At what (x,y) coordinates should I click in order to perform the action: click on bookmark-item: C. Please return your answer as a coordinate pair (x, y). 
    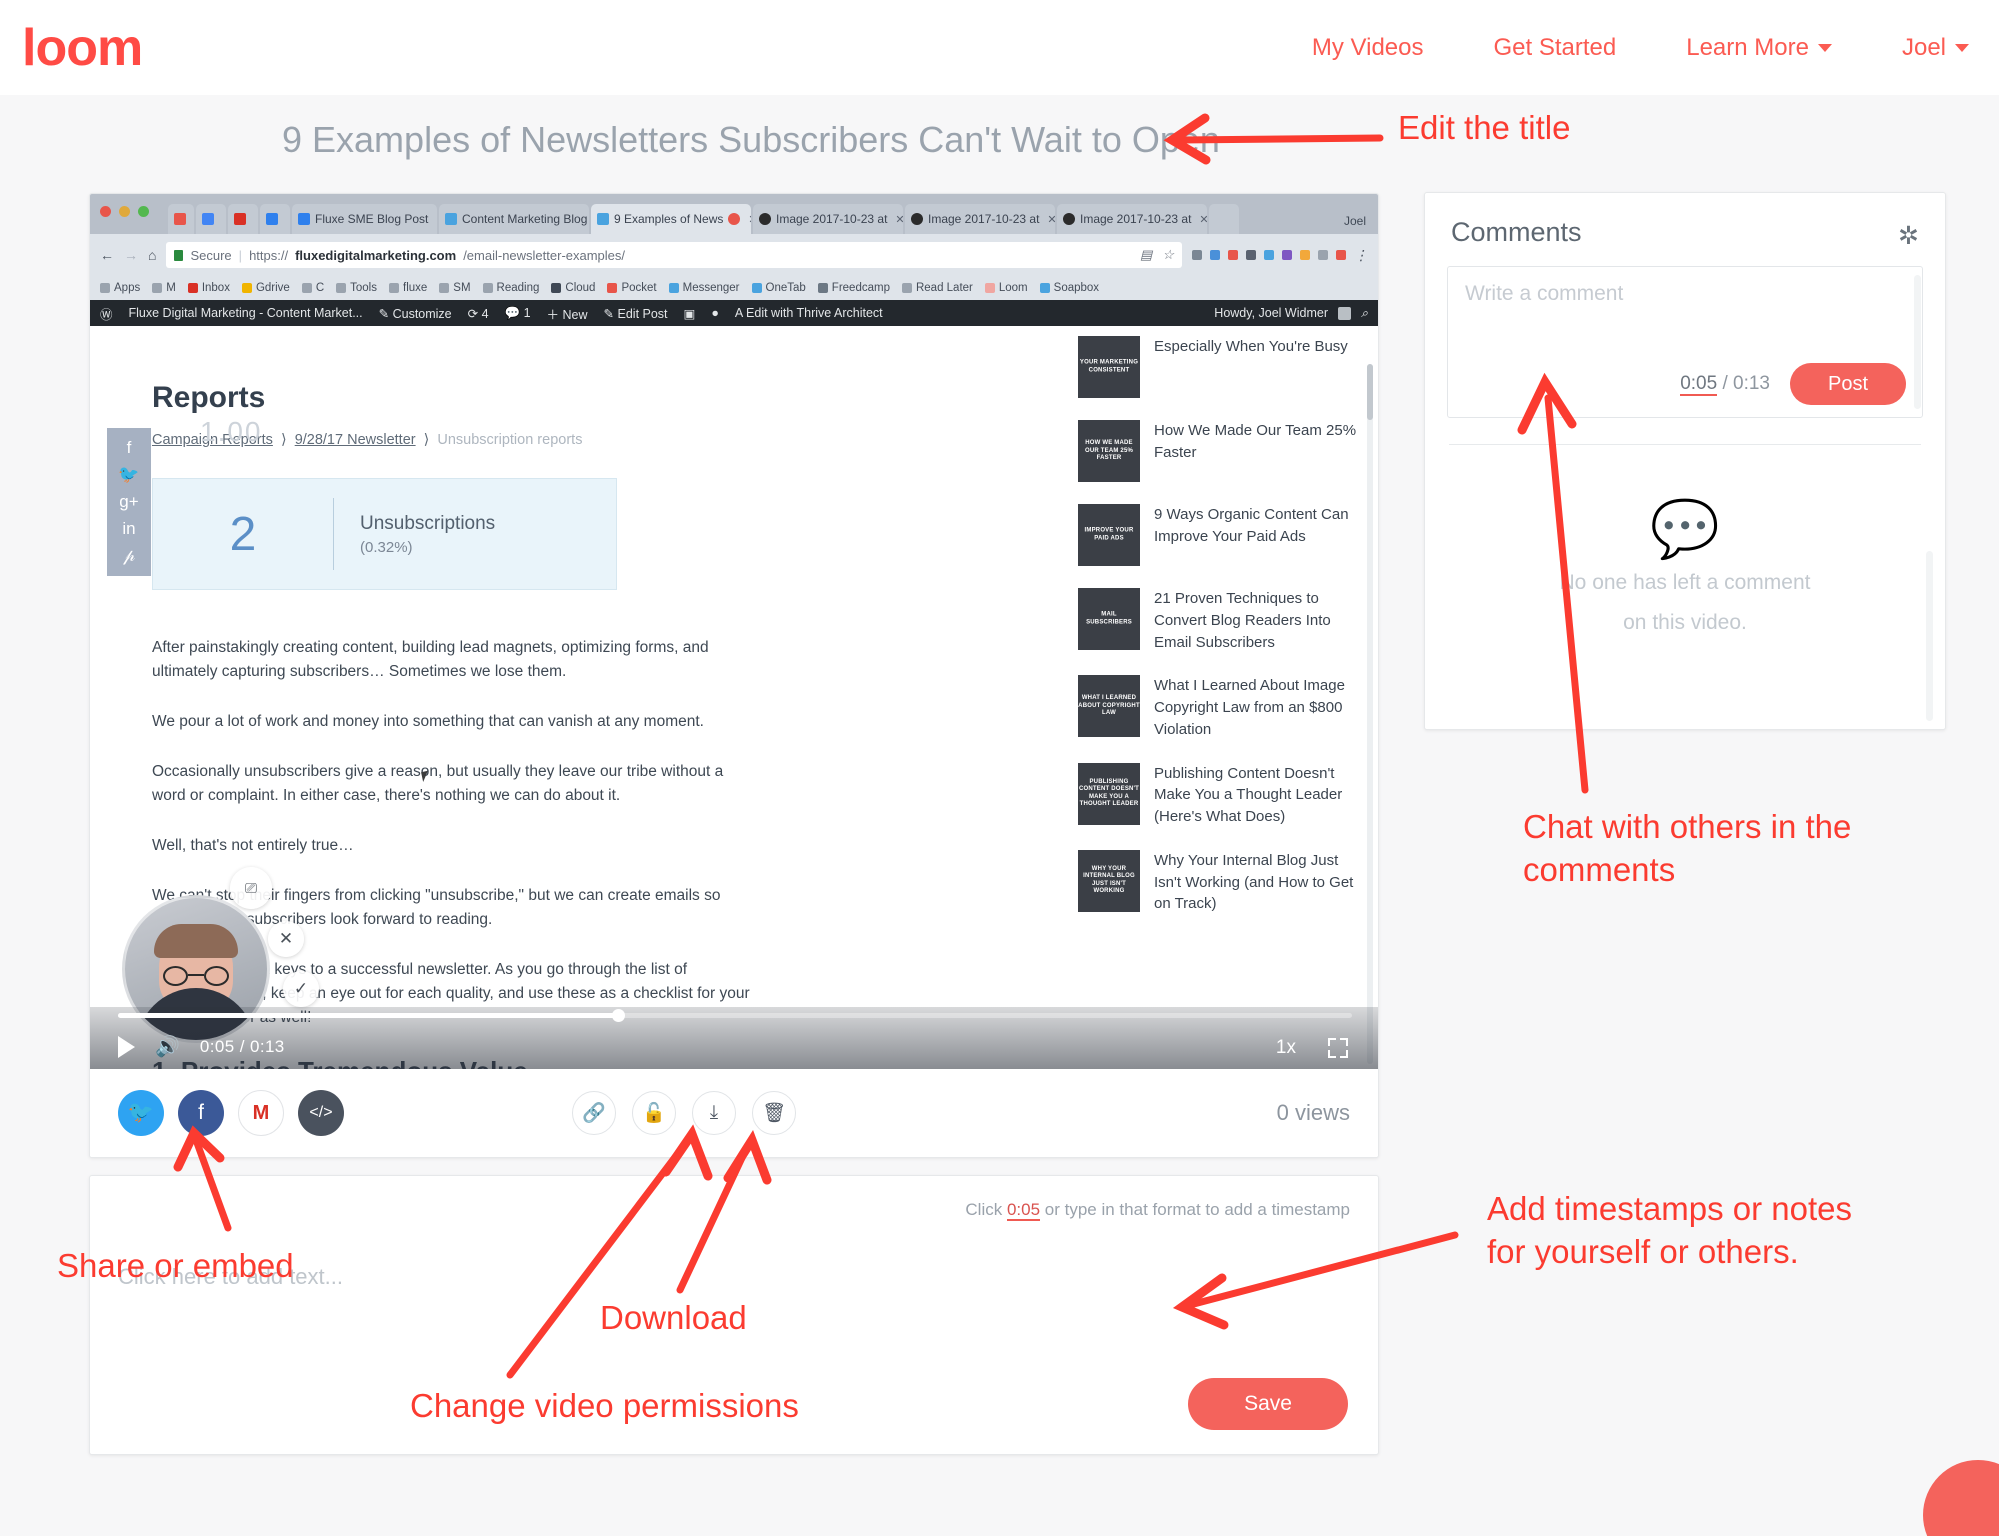
    Looking at the image, I should click on (312, 288).